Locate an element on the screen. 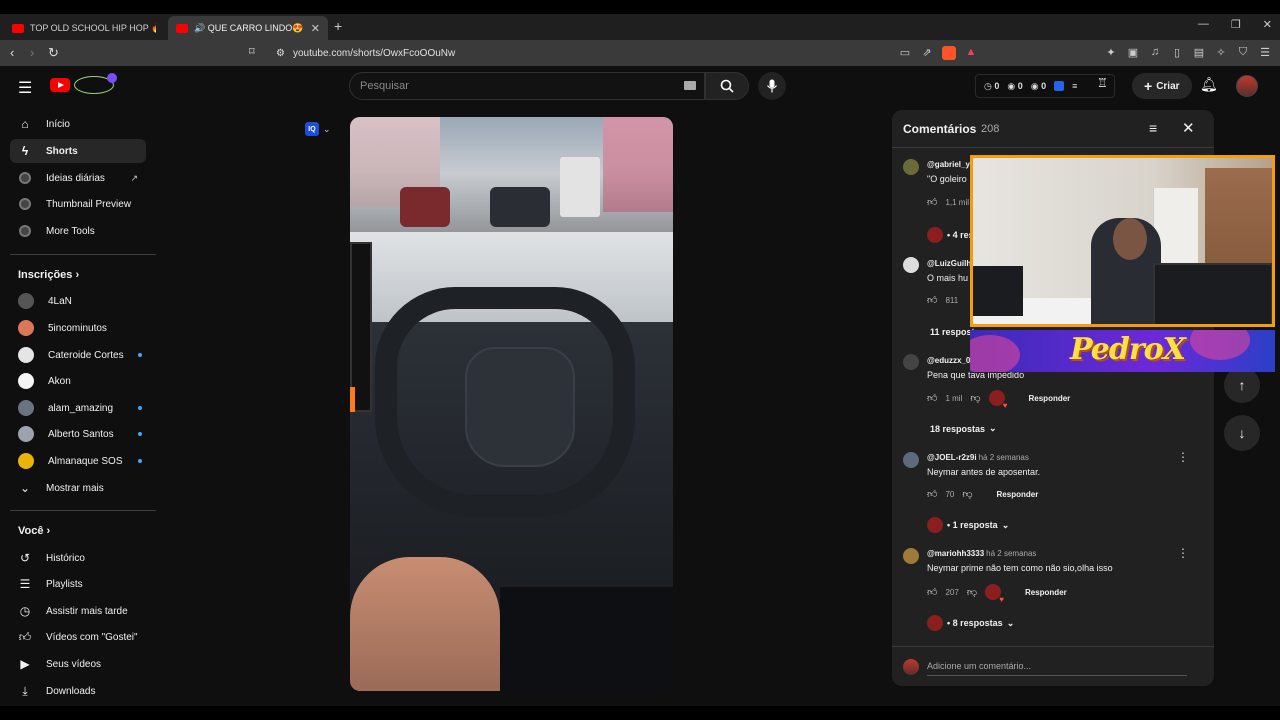 The width and height of the screenshot is (1280, 720). reload-icon: ↻ is located at coordinates (53, 53).